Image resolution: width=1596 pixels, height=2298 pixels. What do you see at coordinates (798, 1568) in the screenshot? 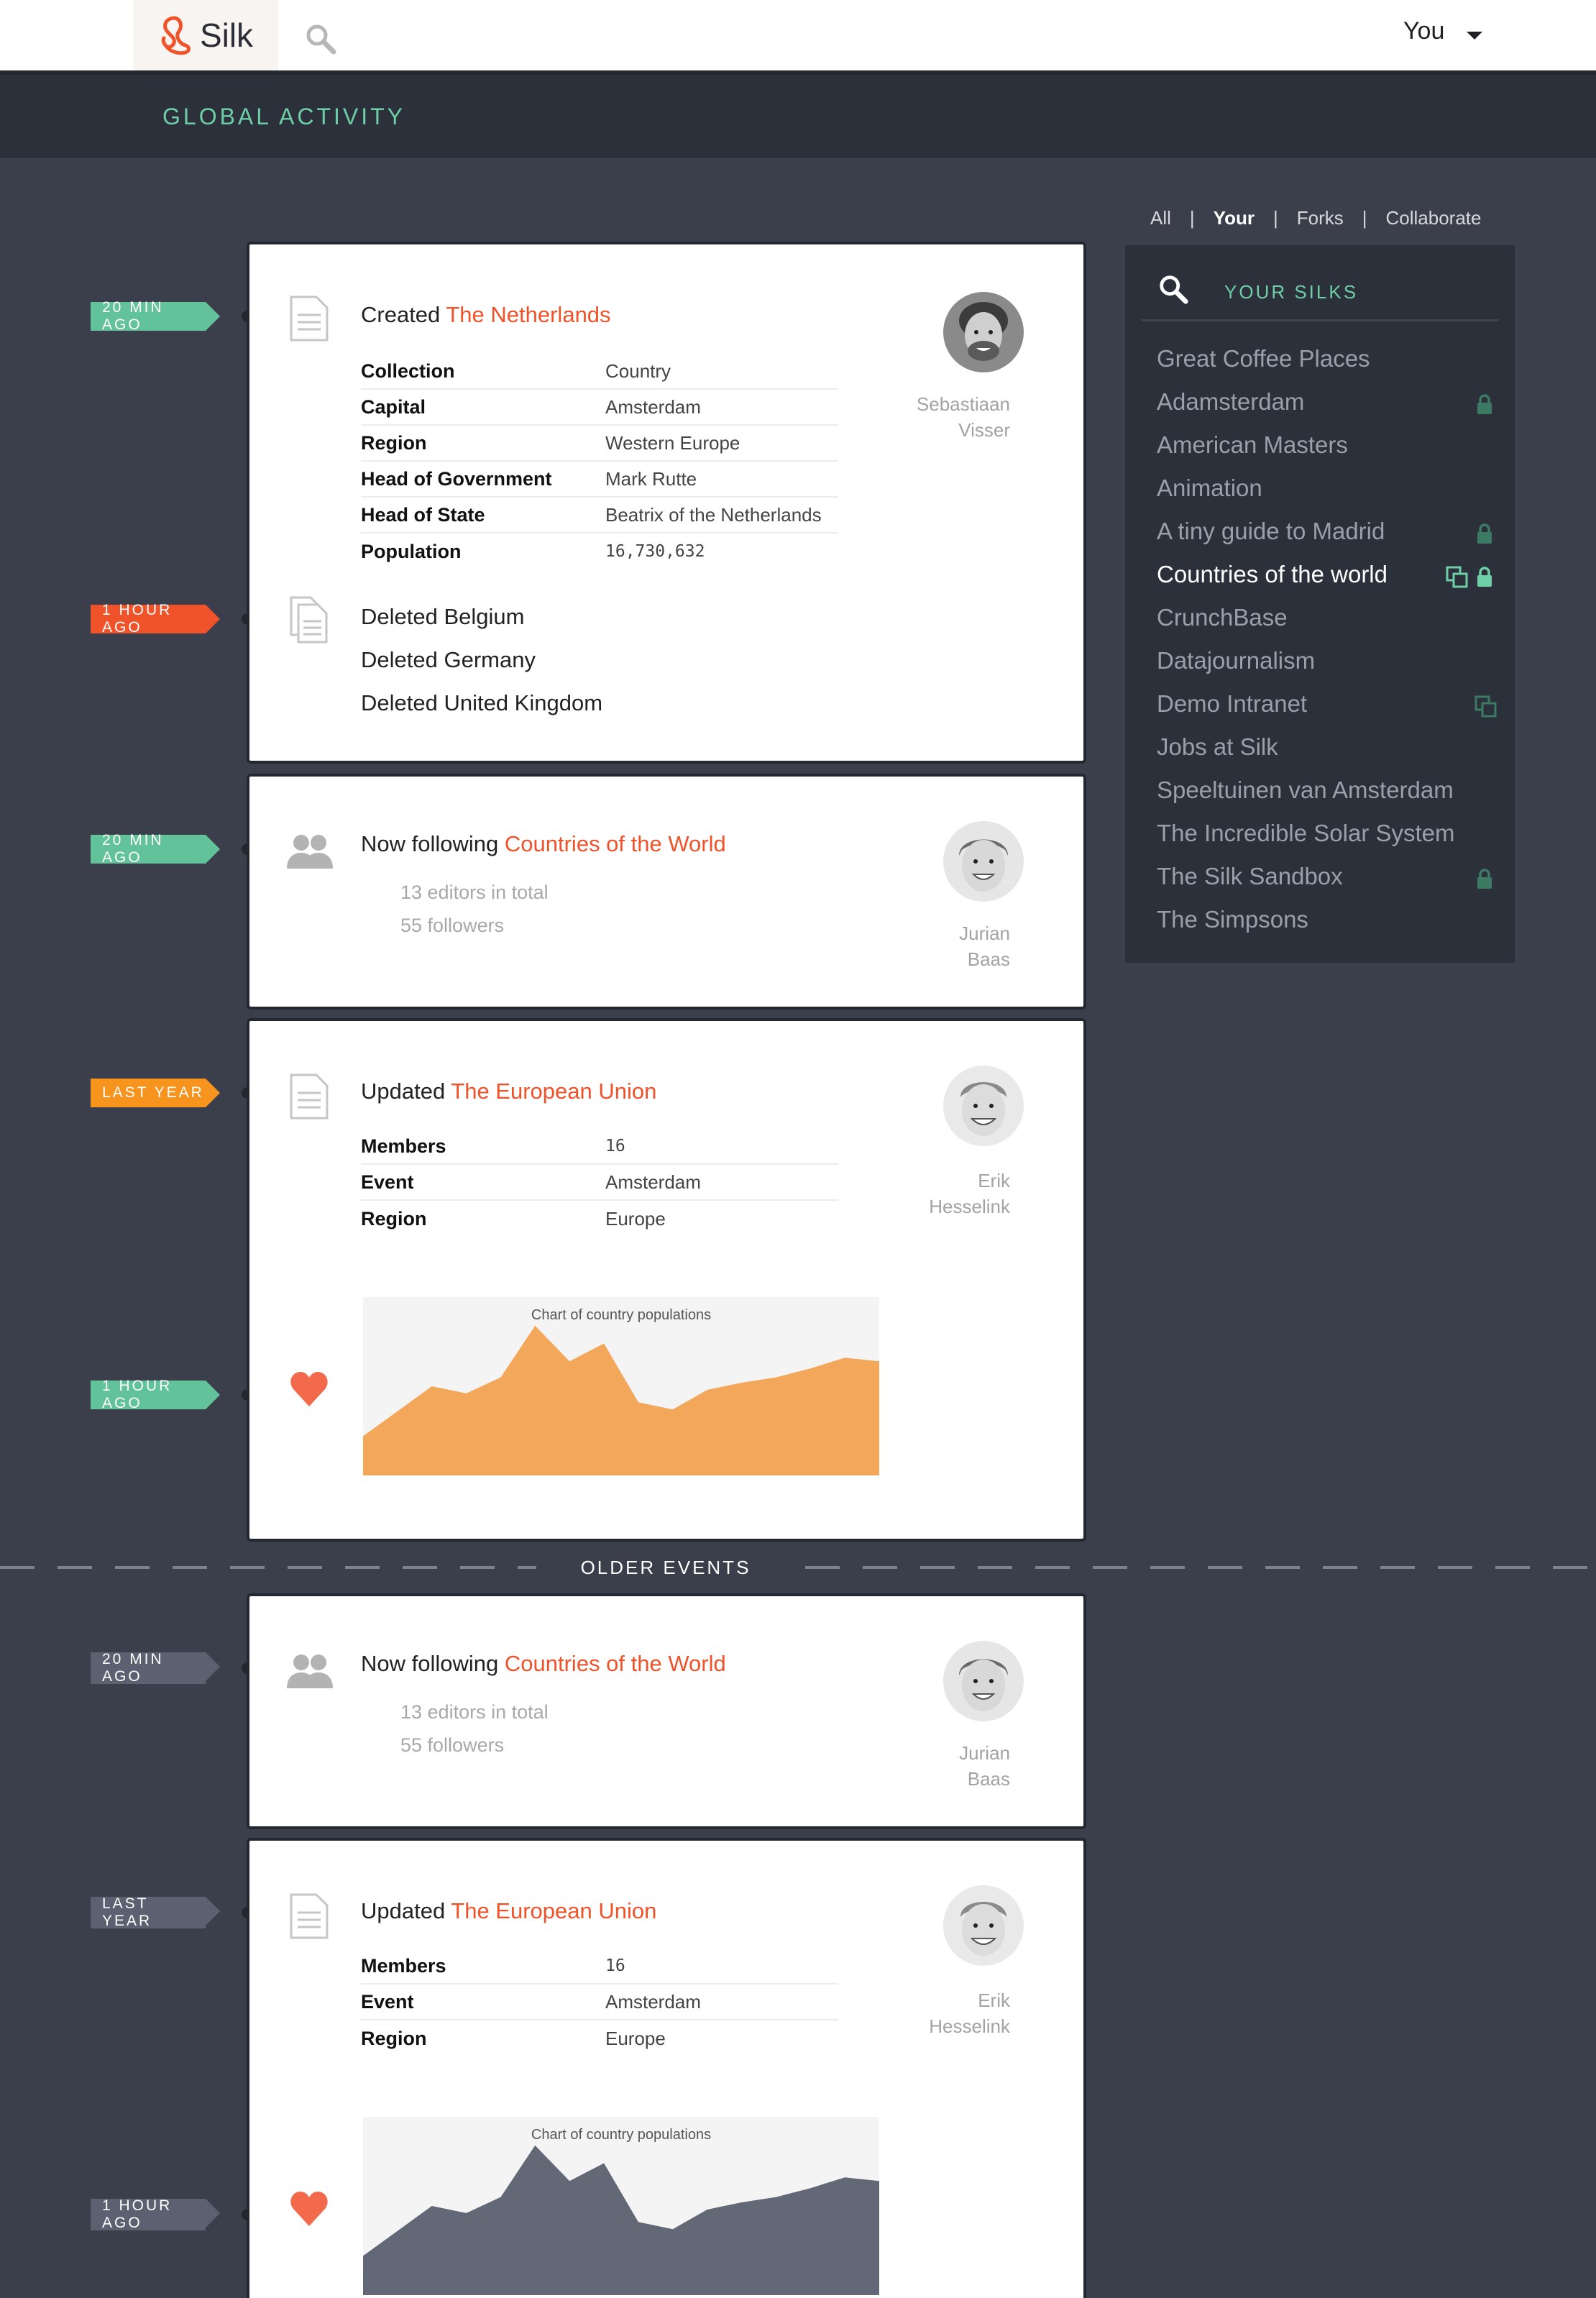
I see `older-events-divider` at bounding box center [798, 1568].